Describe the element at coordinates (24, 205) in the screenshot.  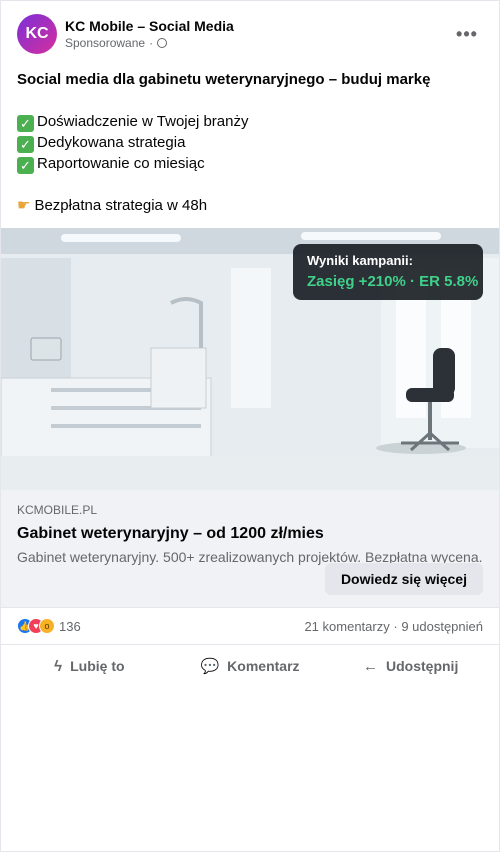
I see `pointing-hand-icon: ☛` at that location.